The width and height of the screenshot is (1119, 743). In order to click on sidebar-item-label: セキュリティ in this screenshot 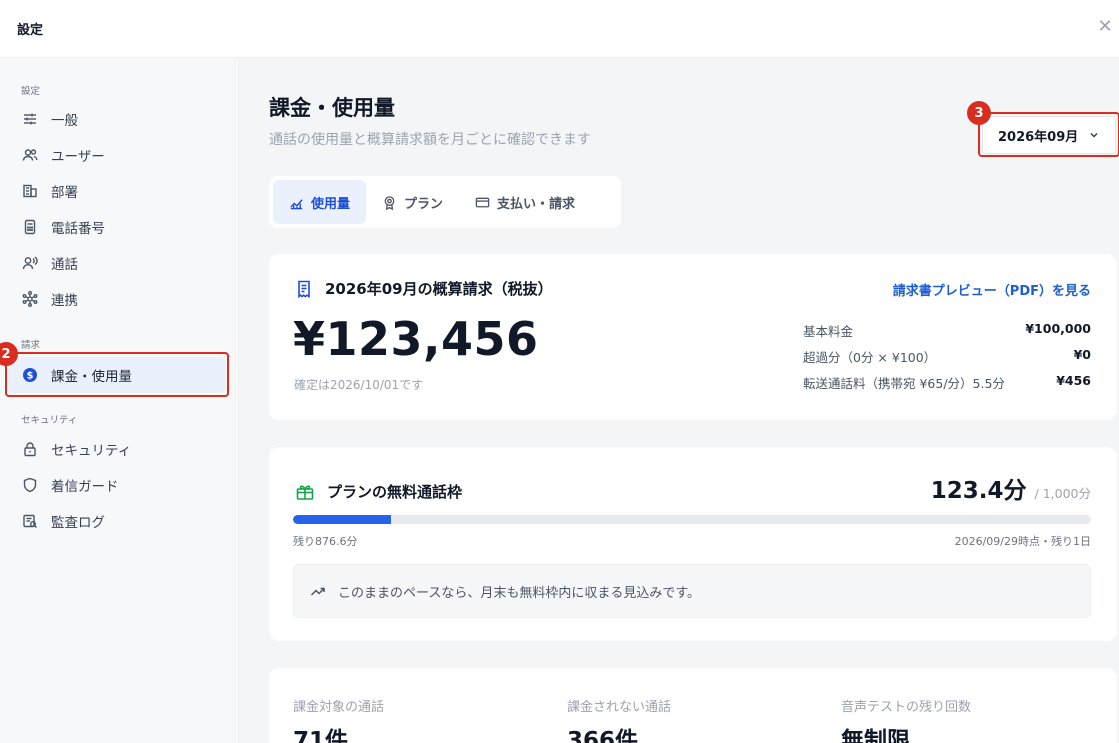, I will do `click(91, 451)`.